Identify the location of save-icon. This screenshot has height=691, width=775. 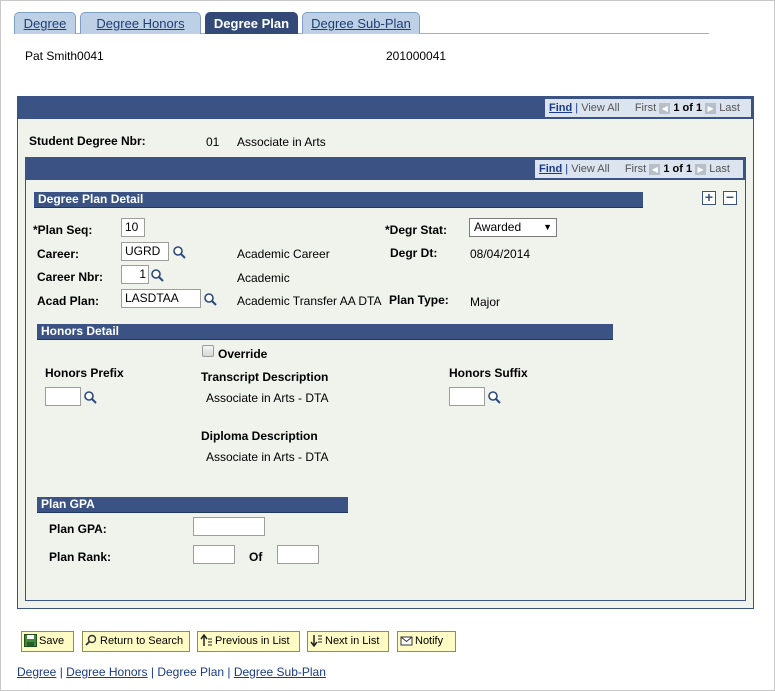
(30, 640).